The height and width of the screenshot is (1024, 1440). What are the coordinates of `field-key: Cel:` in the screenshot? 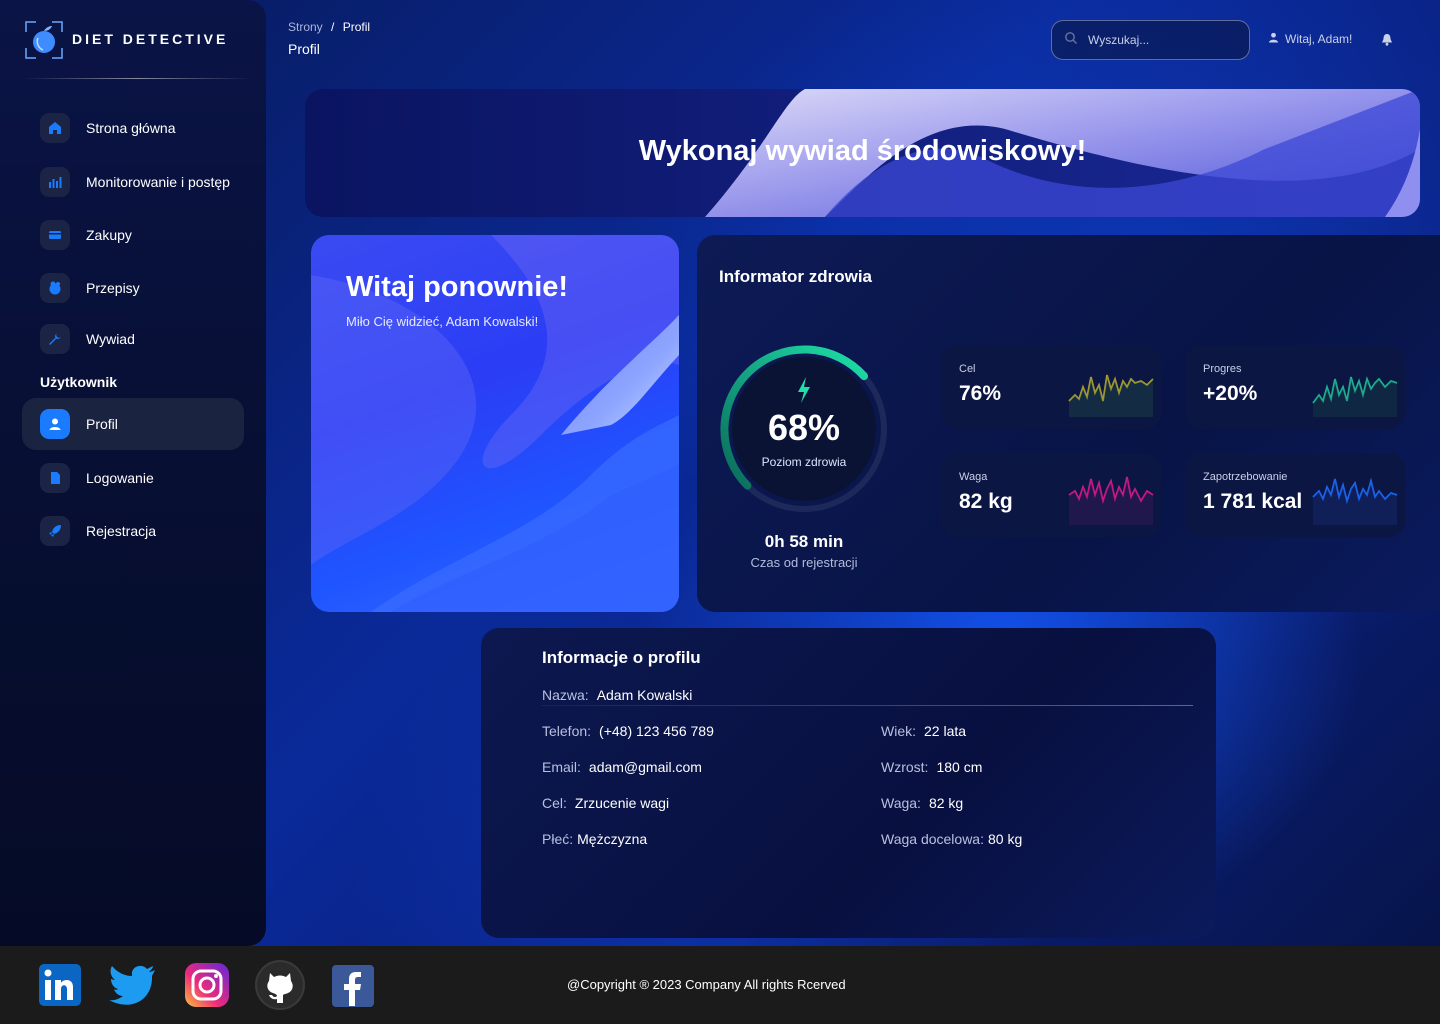 It's located at (554, 803).